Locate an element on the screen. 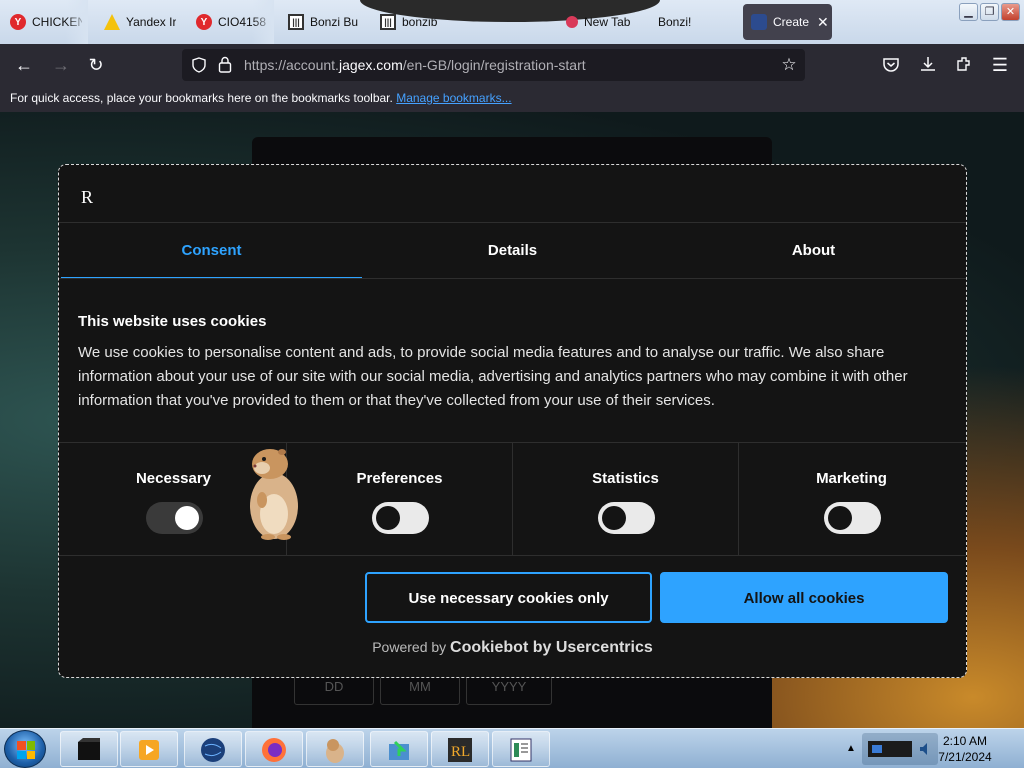 The height and width of the screenshot is (768, 1024). category-statistics: Statistics is located at coordinates (626, 499).